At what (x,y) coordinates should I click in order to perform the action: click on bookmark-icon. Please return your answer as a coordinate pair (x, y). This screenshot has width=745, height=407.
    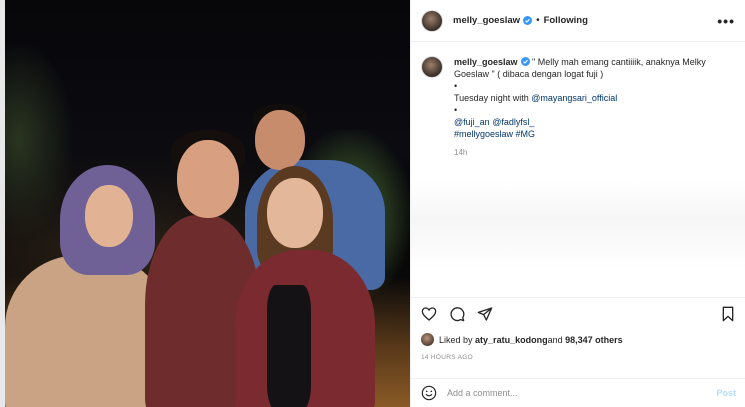
    Looking at the image, I should click on (728, 314).